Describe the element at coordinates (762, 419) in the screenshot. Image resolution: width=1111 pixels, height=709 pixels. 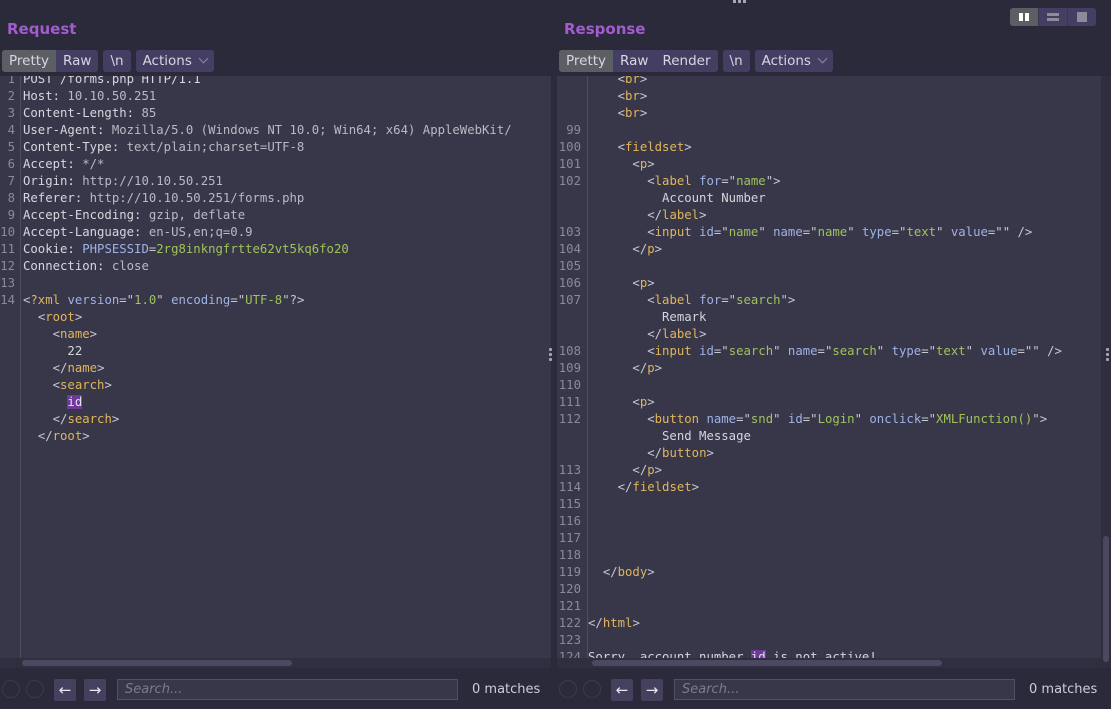
I see `code-token: snd` at that location.